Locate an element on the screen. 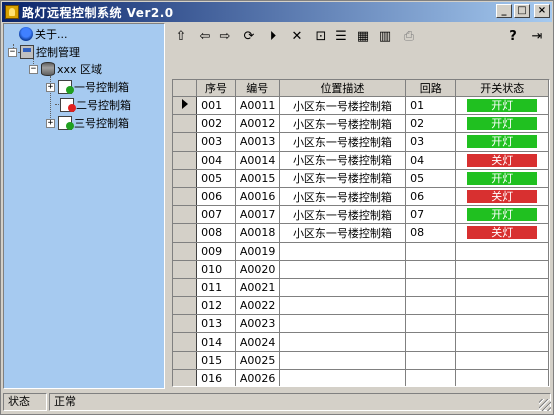 This screenshot has width=554, height=415. print-icon: ⎙ is located at coordinates (409, 37).